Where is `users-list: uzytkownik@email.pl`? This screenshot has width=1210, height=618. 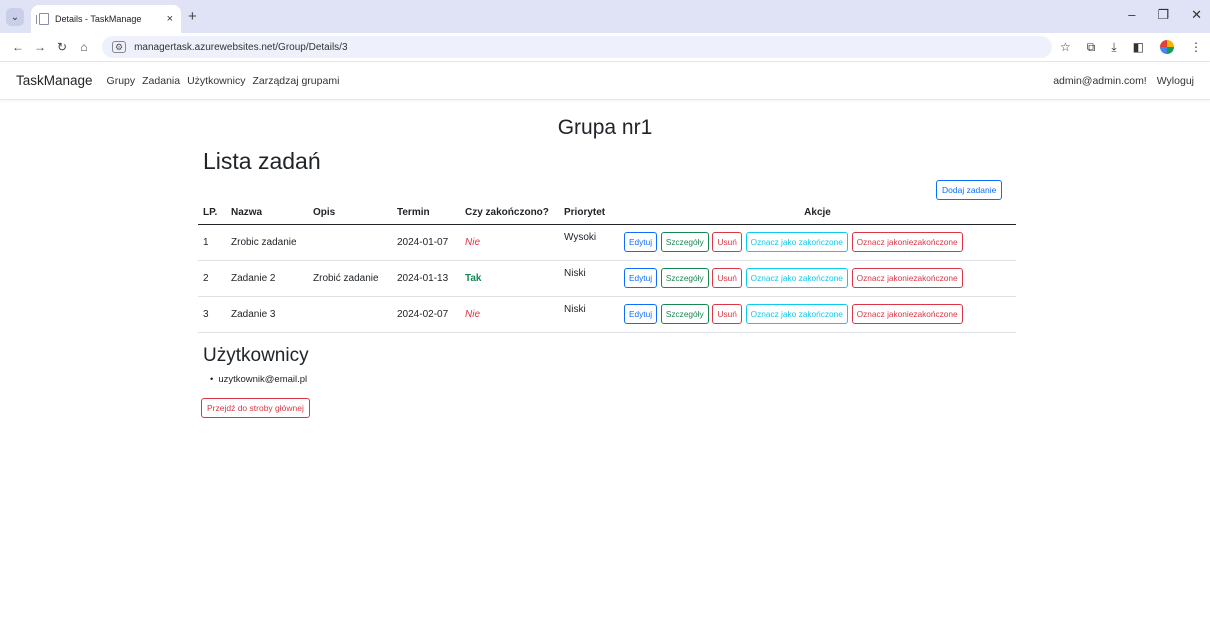
users-list: uzytkownik@email.pl is located at coordinates (258, 379).